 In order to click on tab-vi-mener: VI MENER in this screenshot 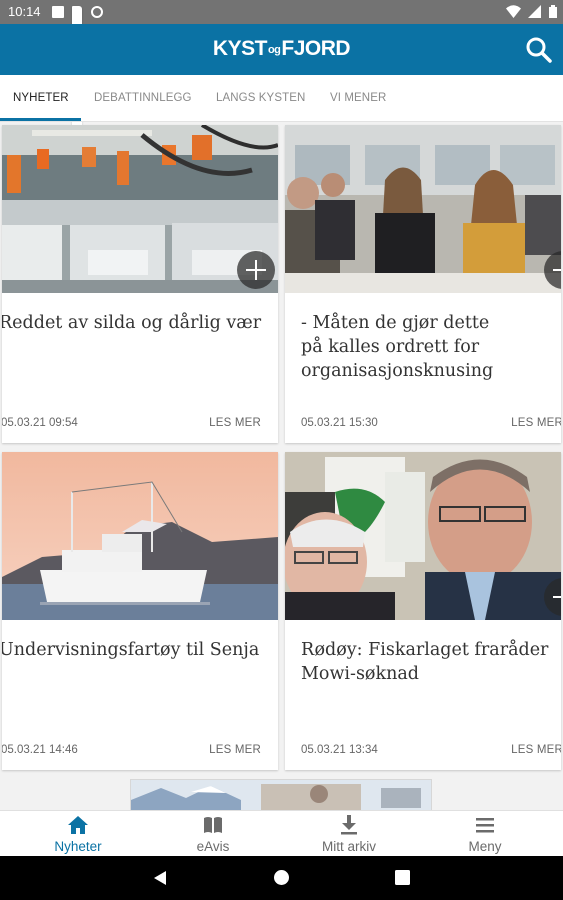, I will do `click(358, 98)`.